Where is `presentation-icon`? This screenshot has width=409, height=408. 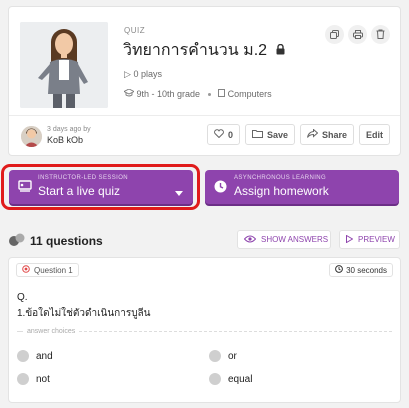 presentation-icon is located at coordinates (25, 189).